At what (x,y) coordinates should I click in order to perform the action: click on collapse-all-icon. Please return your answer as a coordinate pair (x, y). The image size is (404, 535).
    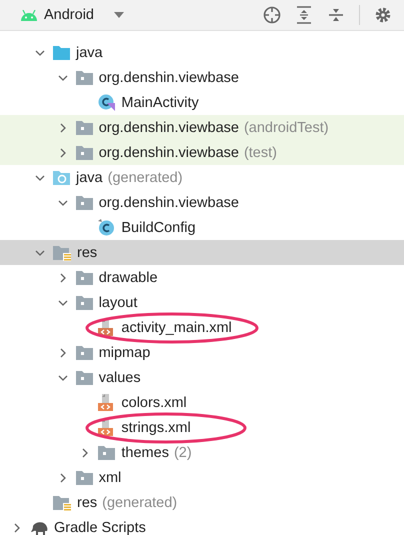
    Looking at the image, I should click on (336, 15).